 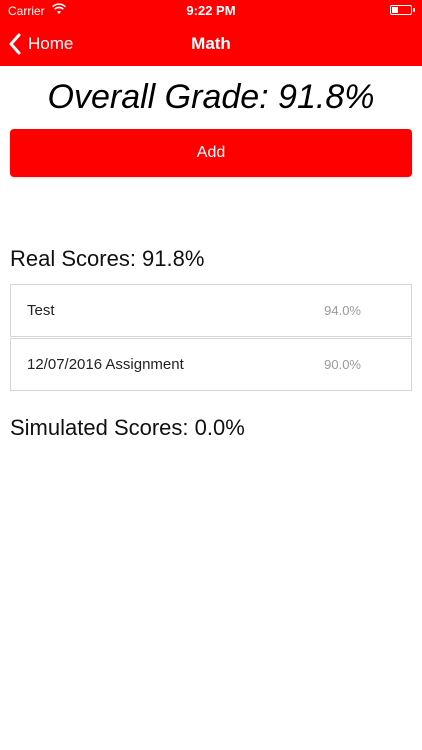 I want to click on battery-nub, so click(x=414, y=10).